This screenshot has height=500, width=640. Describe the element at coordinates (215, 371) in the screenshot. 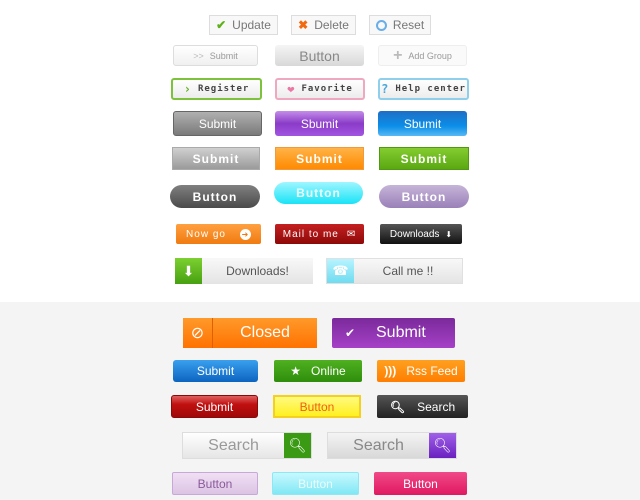

I see `submit-button-blue: Submit` at that location.